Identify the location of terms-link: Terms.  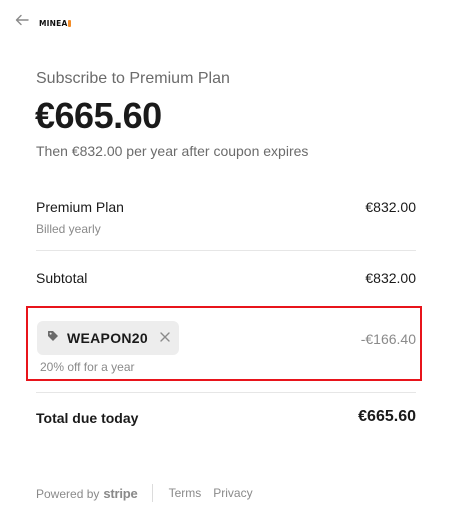
(185, 493).